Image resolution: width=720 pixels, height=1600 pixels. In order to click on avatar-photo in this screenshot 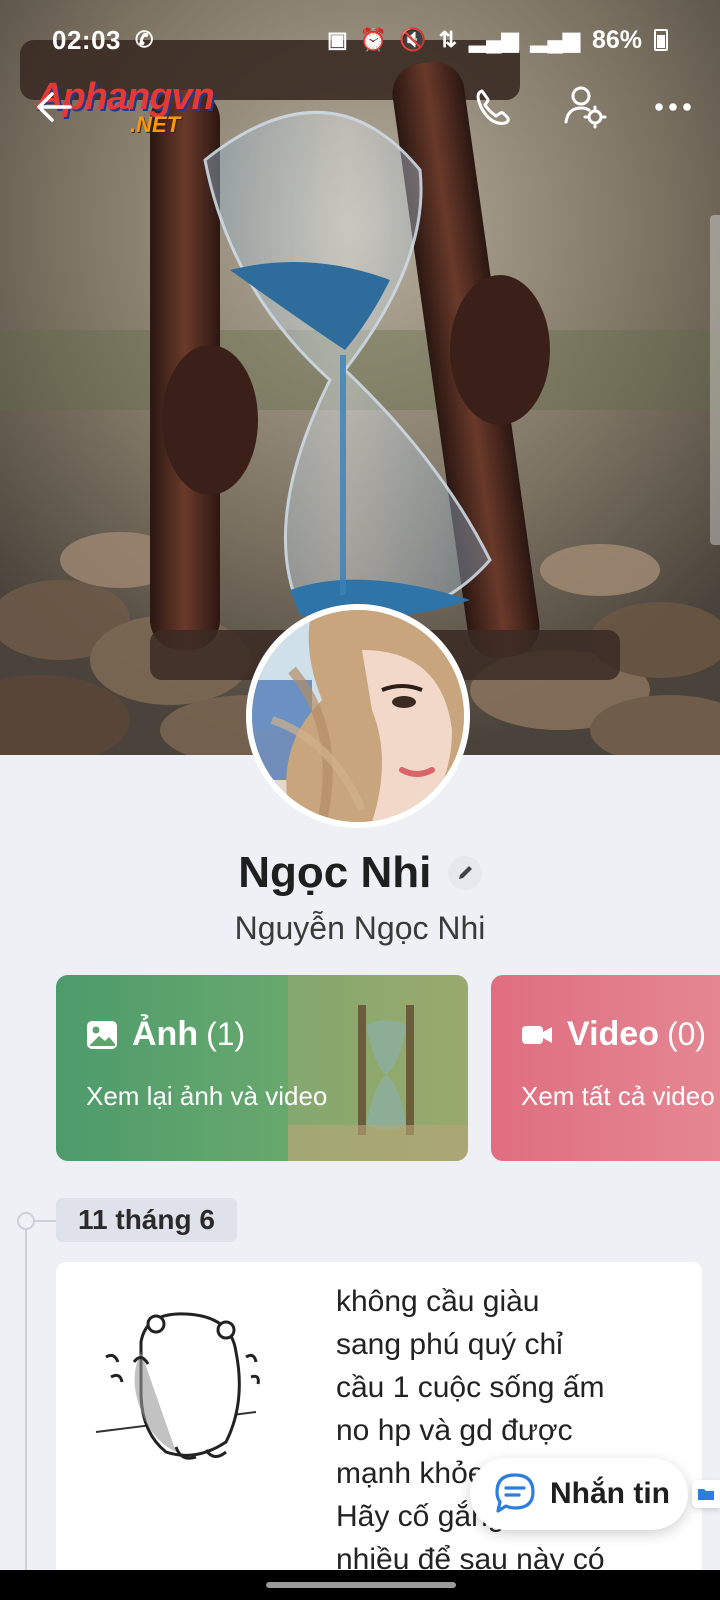, I will do `click(358, 716)`.